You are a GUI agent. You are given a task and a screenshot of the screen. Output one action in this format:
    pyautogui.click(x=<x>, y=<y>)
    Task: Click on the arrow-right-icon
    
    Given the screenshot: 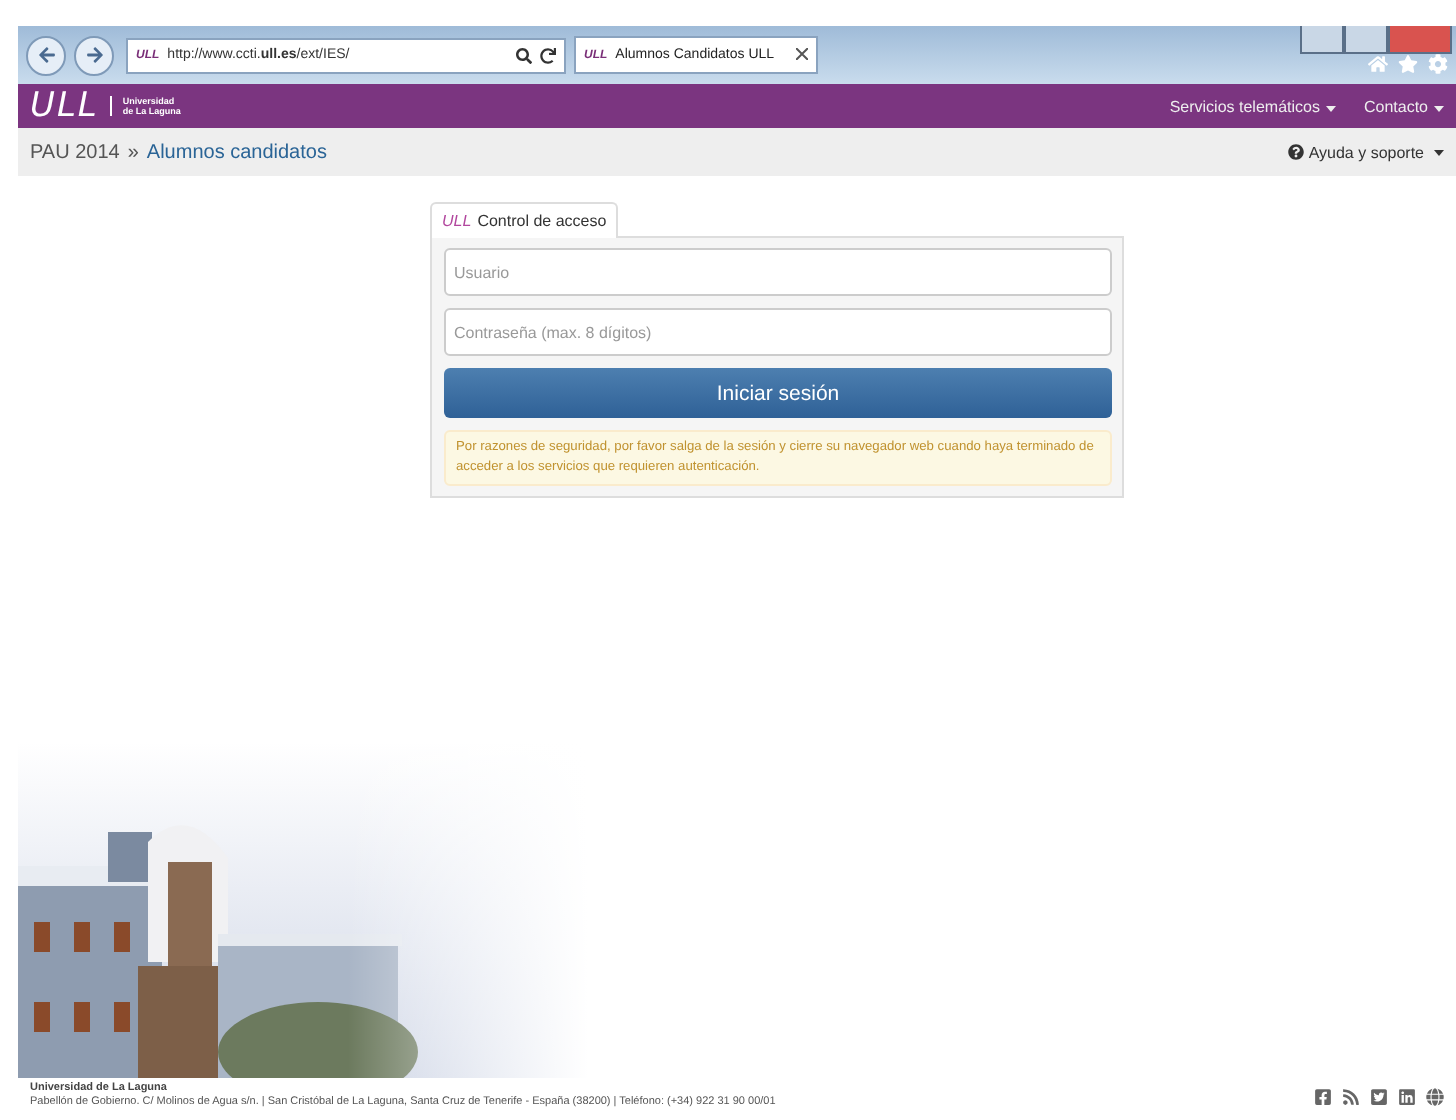 What is the action you would take?
    pyautogui.click(x=94, y=55)
    